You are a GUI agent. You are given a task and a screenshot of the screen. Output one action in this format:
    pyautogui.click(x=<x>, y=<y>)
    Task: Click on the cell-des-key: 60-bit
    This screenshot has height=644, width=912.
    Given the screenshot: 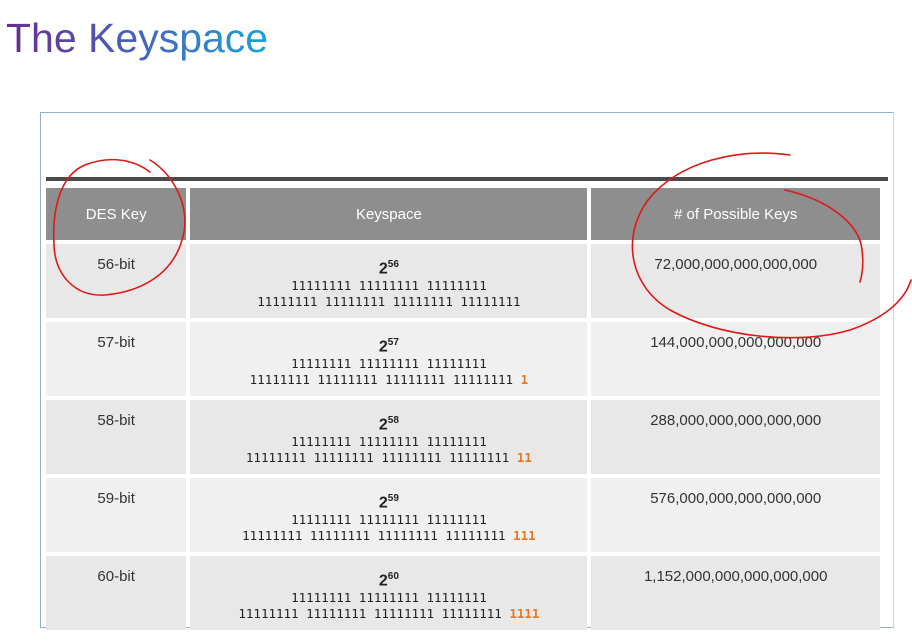 What is the action you would take?
    pyautogui.click(x=116, y=593)
    